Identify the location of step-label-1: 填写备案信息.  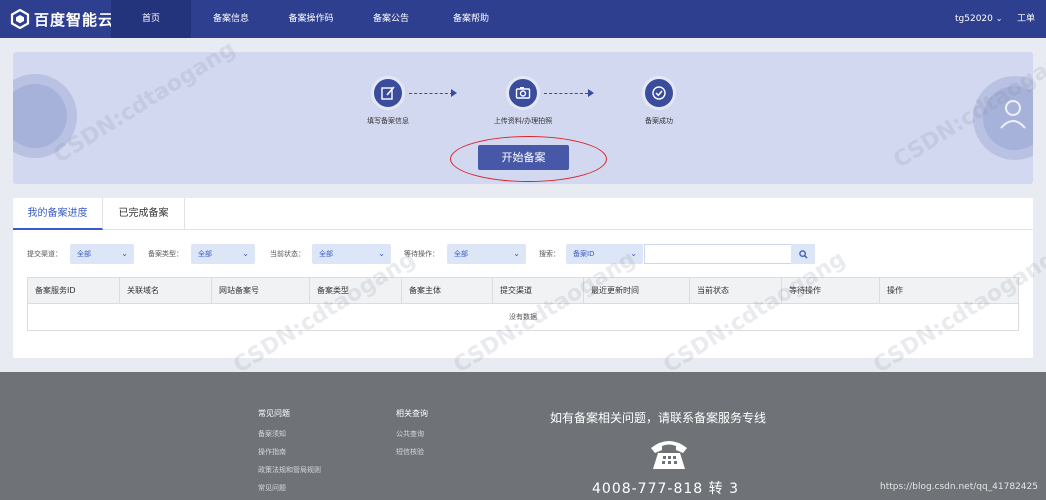
(388, 121).